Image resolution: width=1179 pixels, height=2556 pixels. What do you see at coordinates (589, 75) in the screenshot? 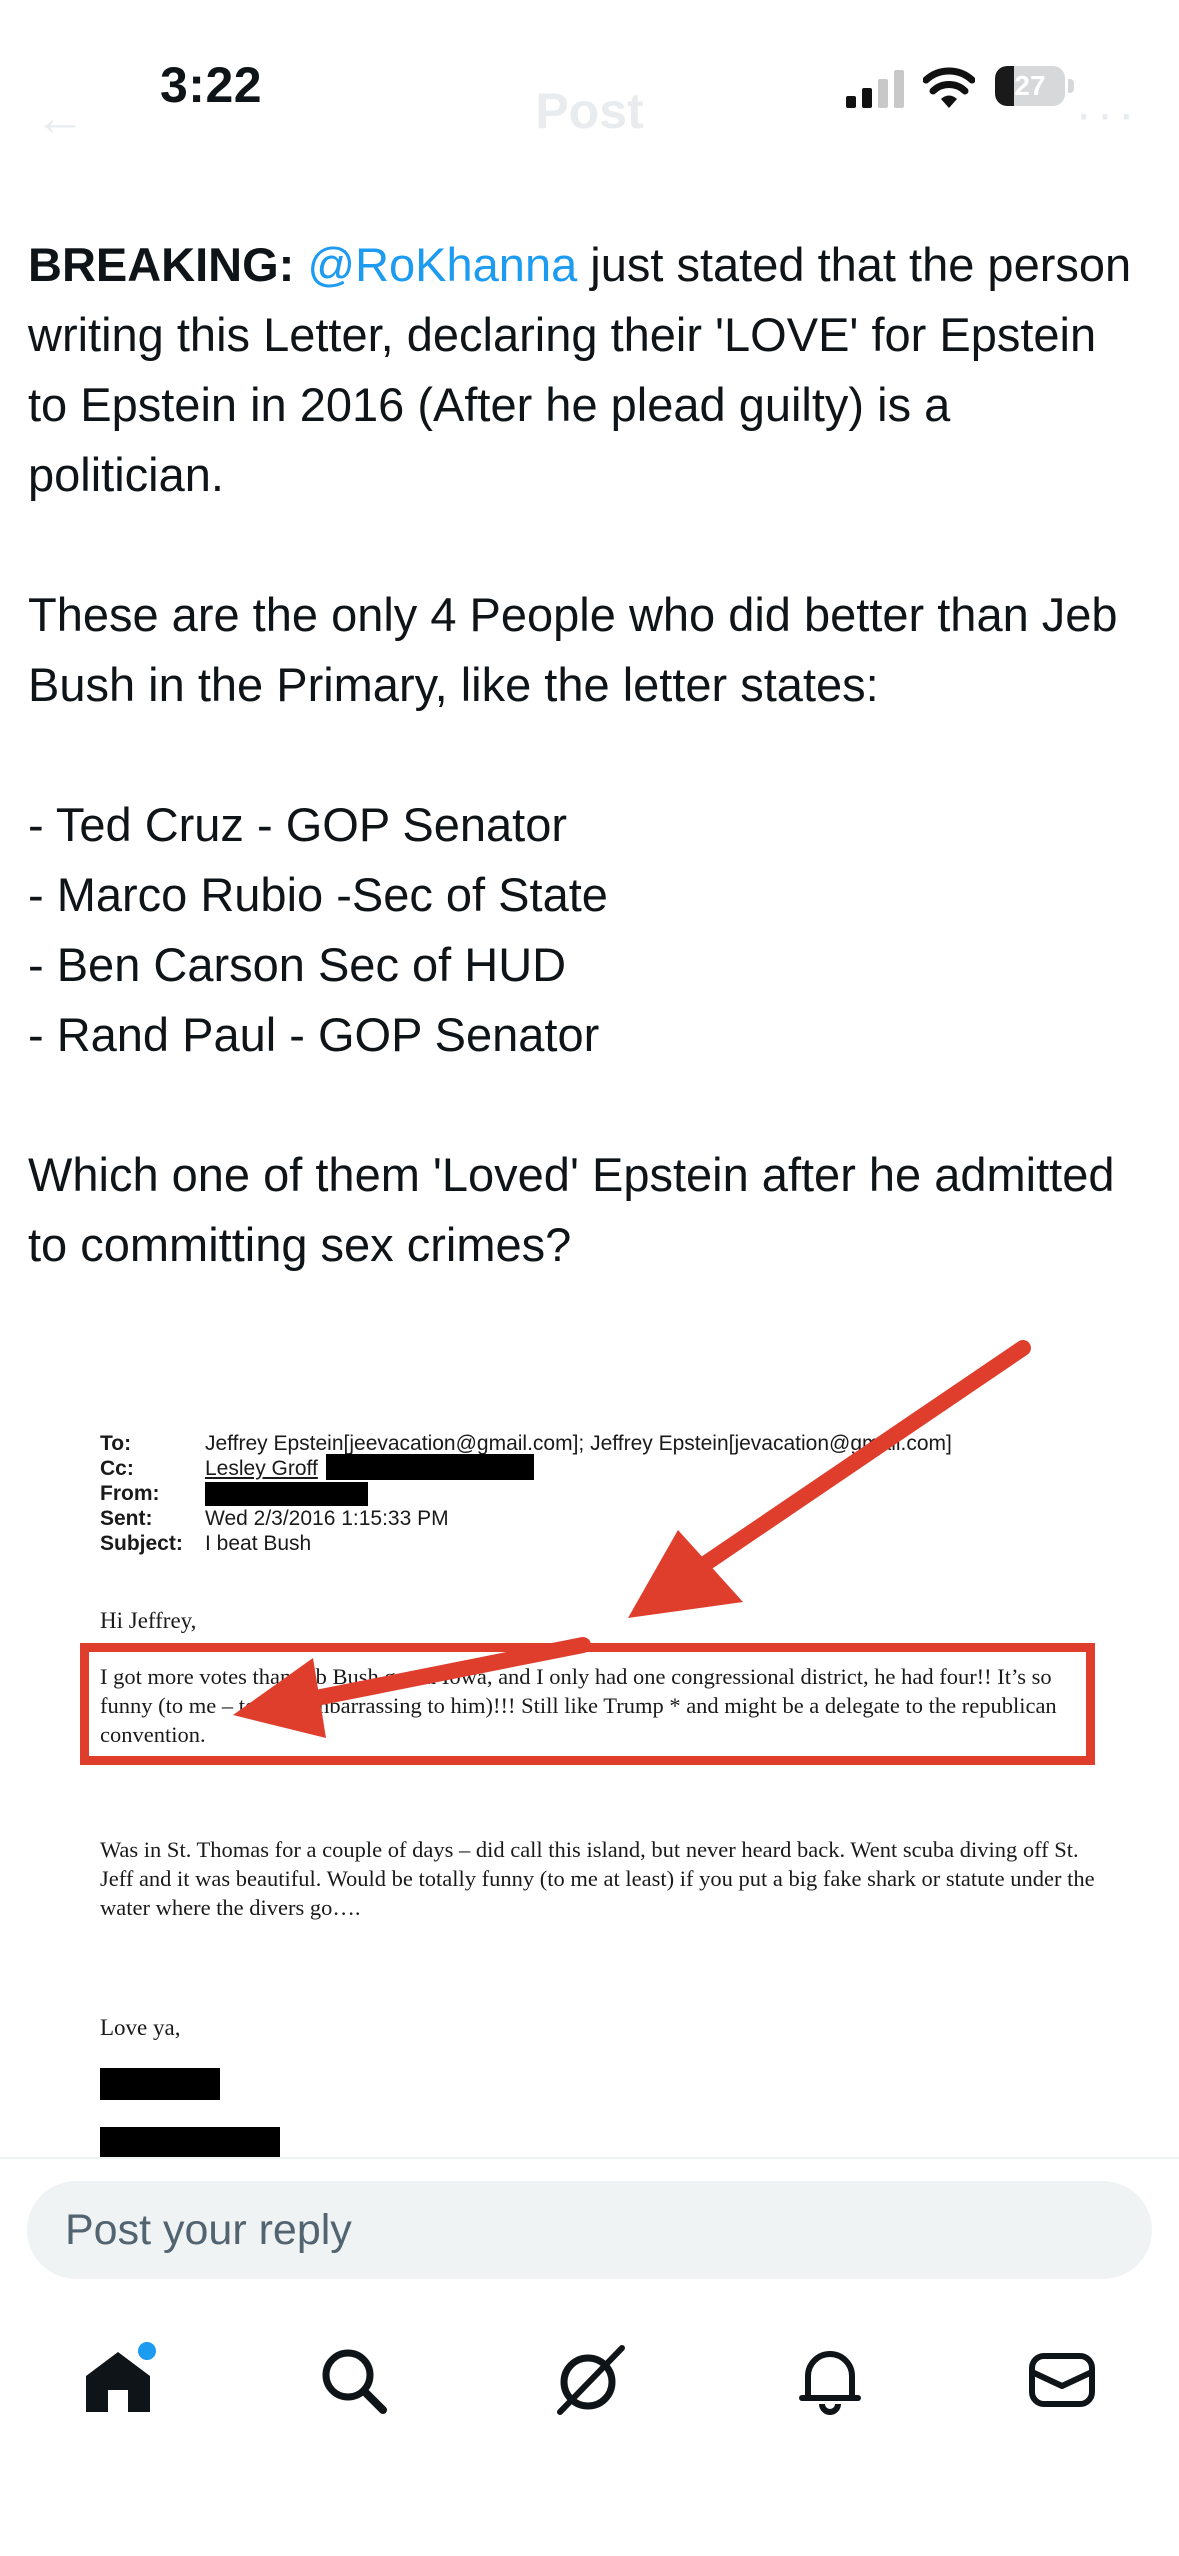
I see `status-bar: 3:22 27` at bounding box center [589, 75].